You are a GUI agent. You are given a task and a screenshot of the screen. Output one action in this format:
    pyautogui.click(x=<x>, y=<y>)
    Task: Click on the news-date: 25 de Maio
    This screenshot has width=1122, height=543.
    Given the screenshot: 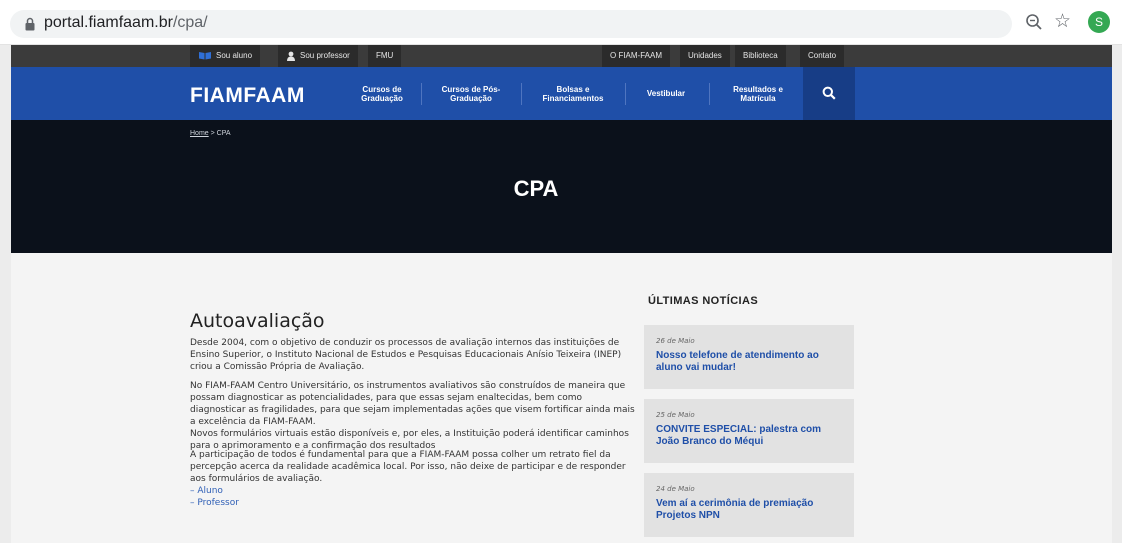 What is the action you would take?
    pyautogui.click(x=675, y=415)
    